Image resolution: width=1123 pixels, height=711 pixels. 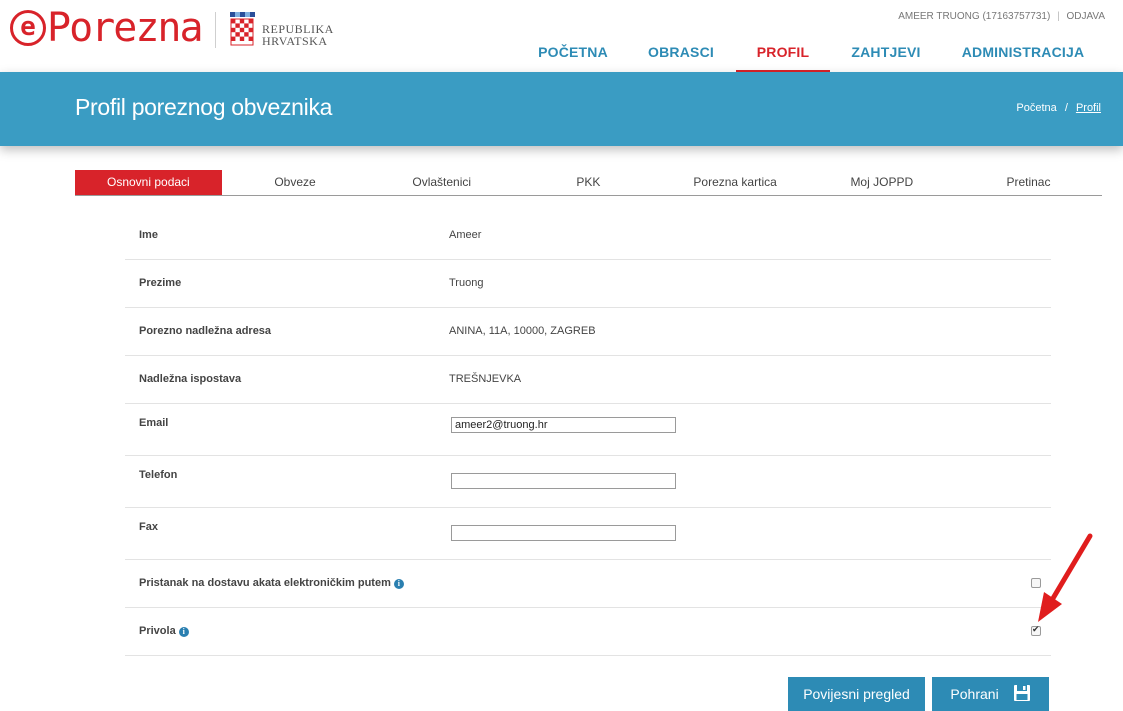 What do you see at coordinates (154, 423) in the screenshot?
I see `email-label: Email` at bounding box center [154, 423].